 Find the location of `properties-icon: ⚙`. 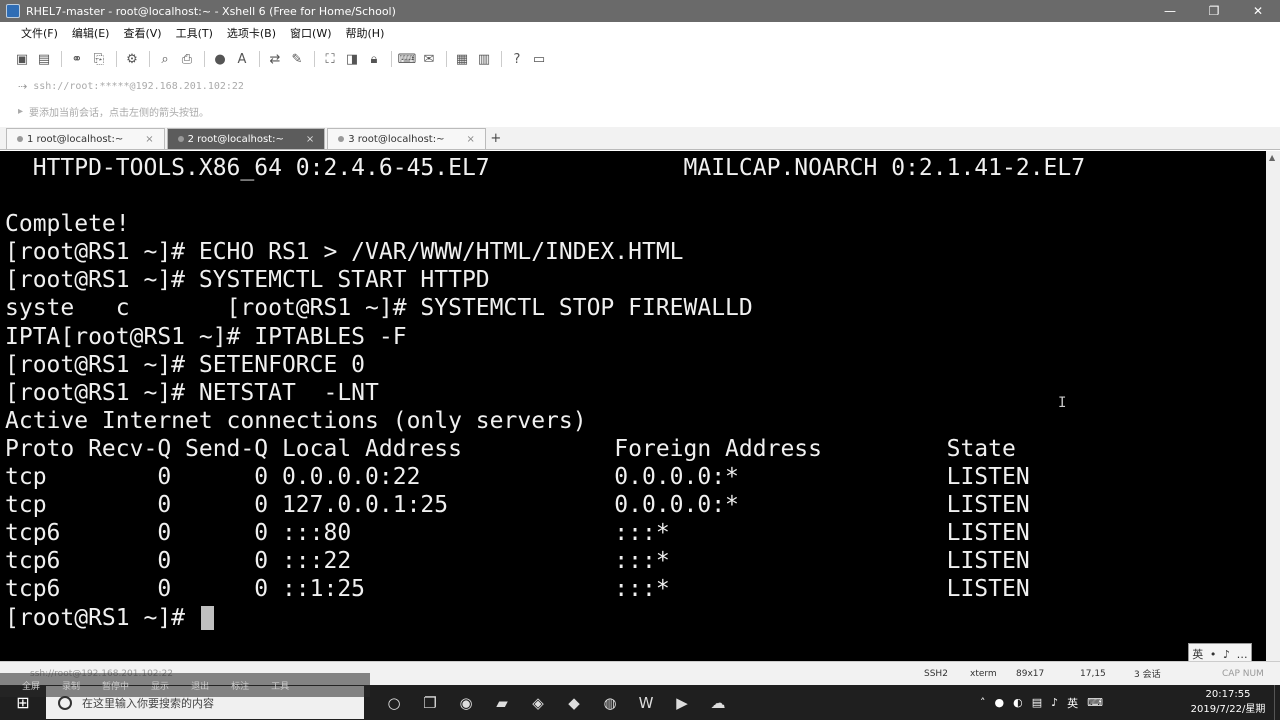

properties-icon: ⚙ is located at coordinates (132, 59).